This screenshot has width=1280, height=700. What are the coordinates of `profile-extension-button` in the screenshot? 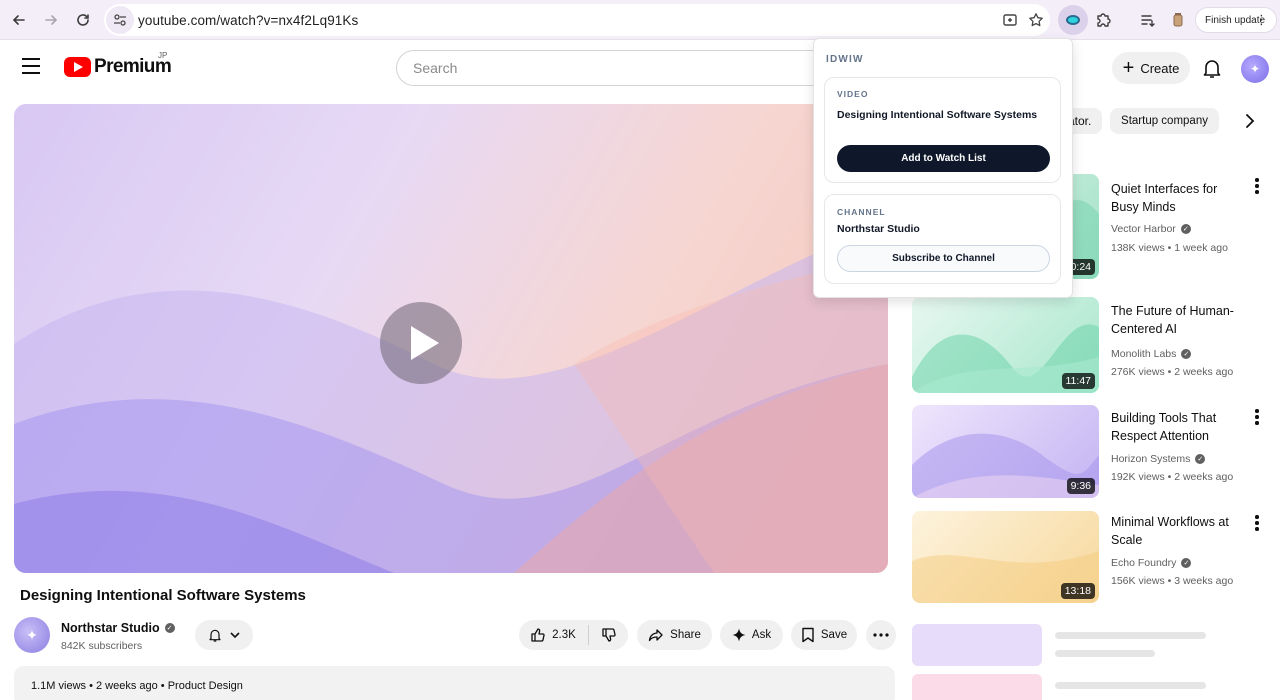 It's located at (1178, 20).